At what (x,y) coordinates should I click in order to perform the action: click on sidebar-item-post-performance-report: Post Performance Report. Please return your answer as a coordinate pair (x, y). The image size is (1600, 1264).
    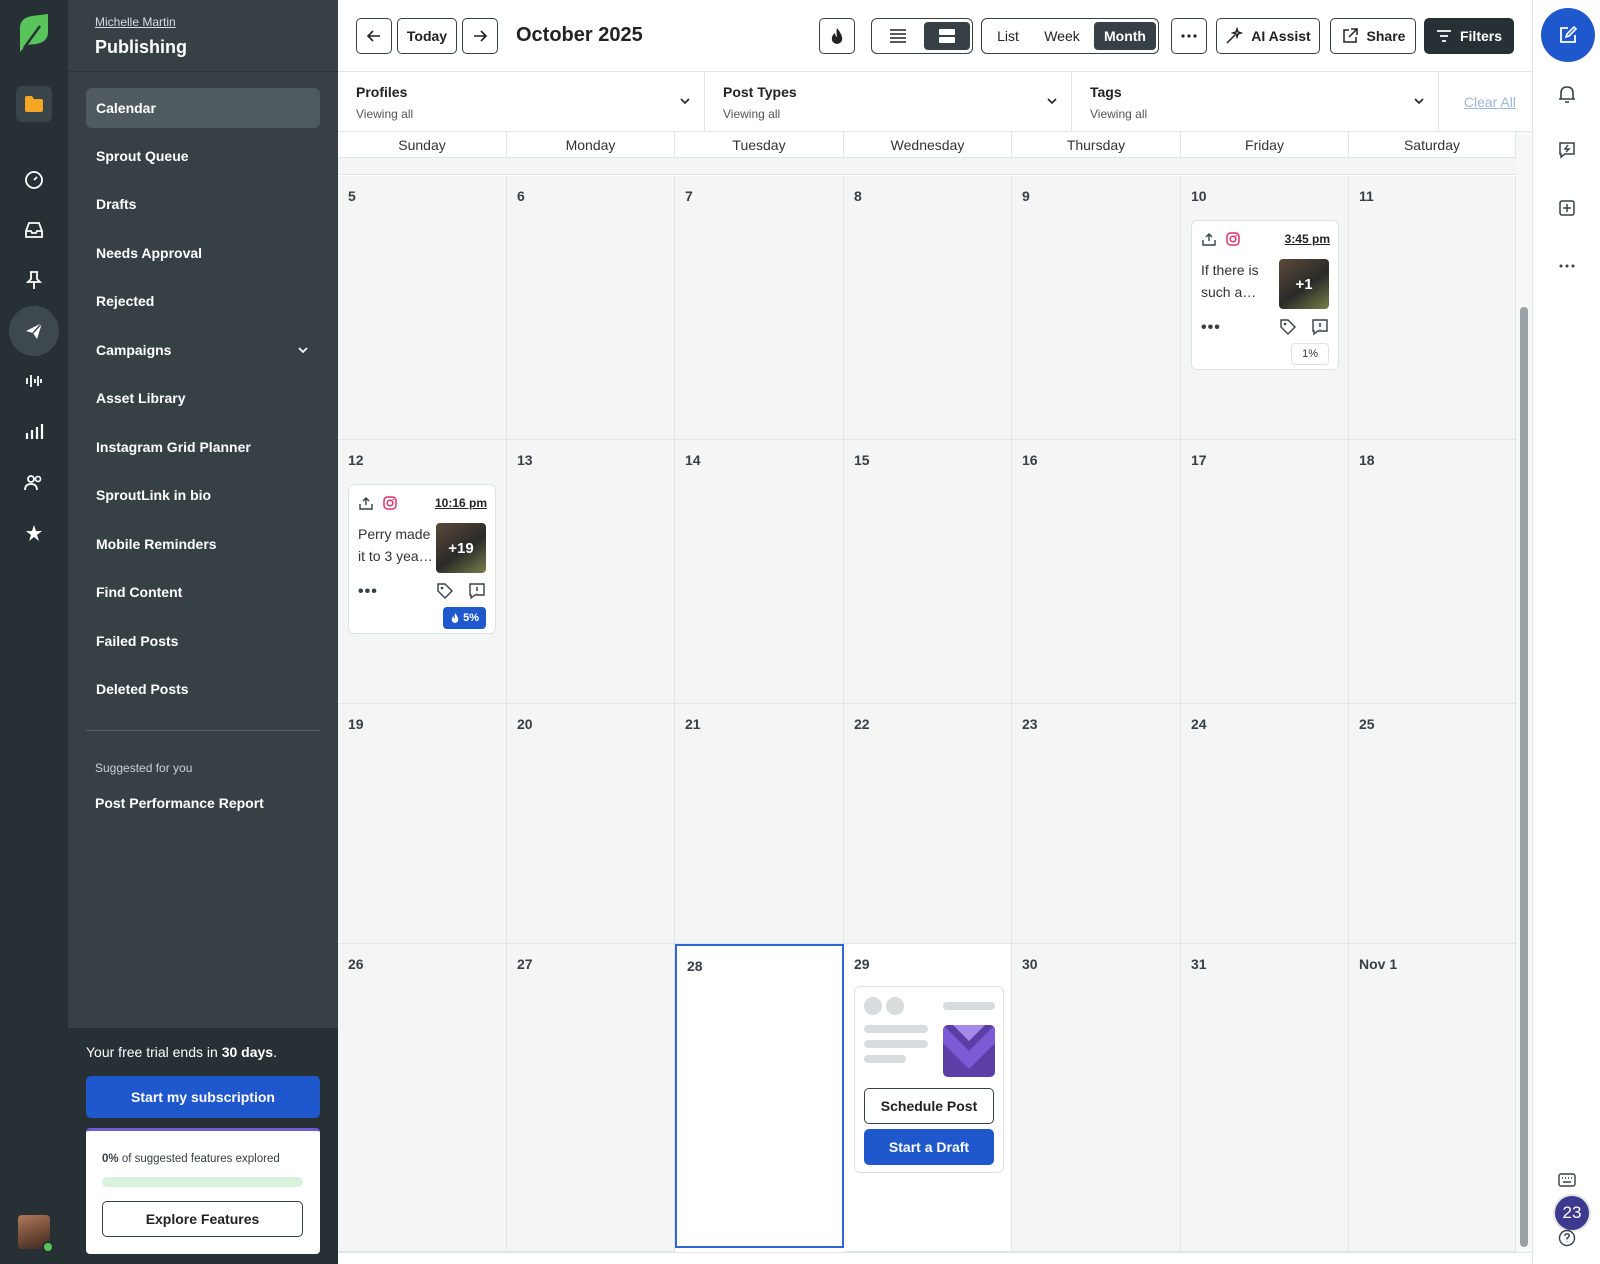
    Looking at the image, I should click on (179, 803).